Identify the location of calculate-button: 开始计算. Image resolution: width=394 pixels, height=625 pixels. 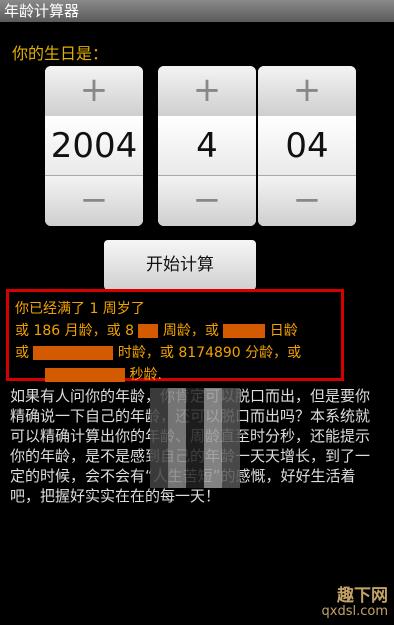
(180, 265).